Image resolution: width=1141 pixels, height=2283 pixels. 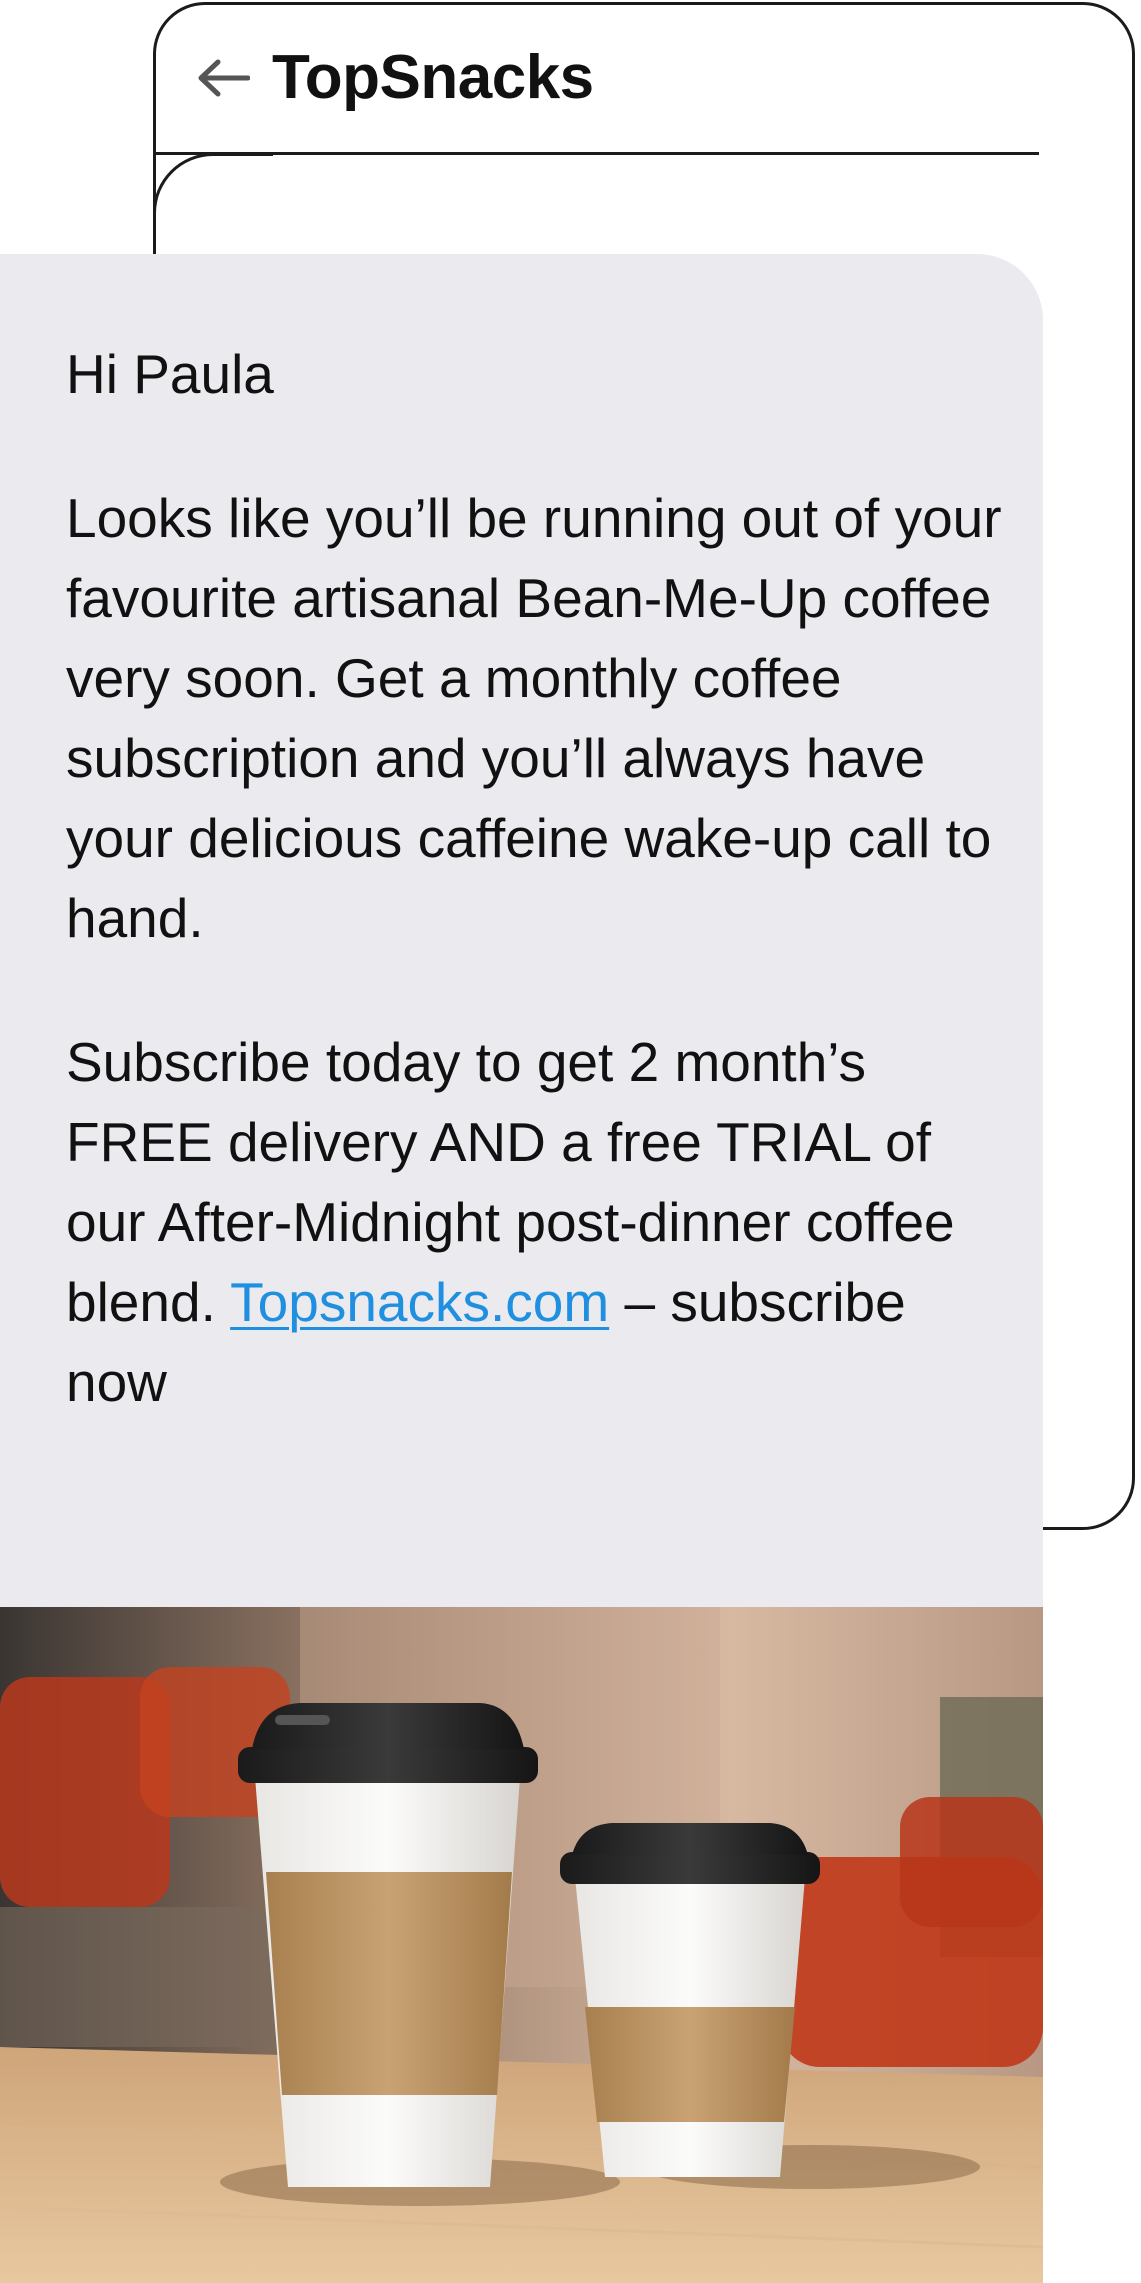 I want to click on back-arrow-icon, so click(x=223, y=78).